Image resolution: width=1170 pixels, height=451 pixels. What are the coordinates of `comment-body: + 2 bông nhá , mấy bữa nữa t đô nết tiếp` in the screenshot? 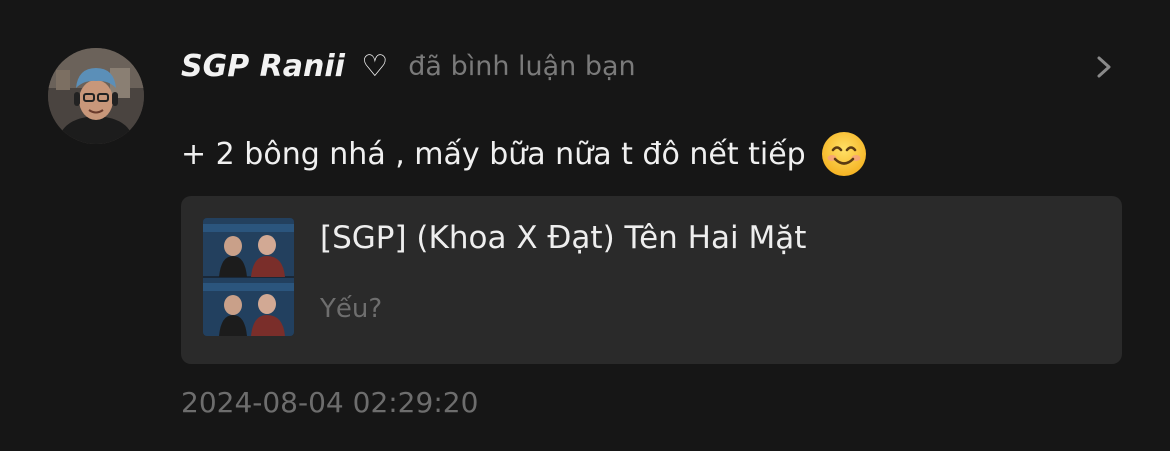 It's located at (524, 154).